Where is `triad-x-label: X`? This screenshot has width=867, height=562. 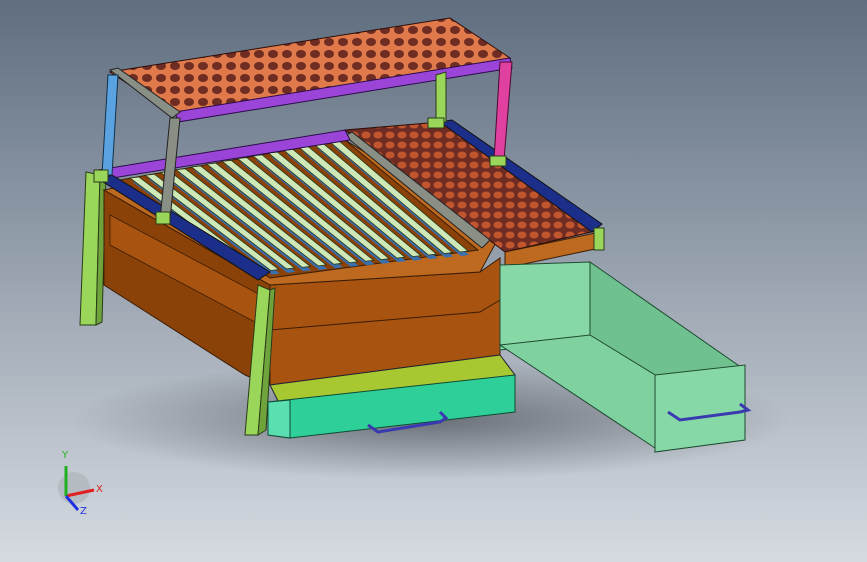 triad-x-label: X is located at coordinates (99, 489).